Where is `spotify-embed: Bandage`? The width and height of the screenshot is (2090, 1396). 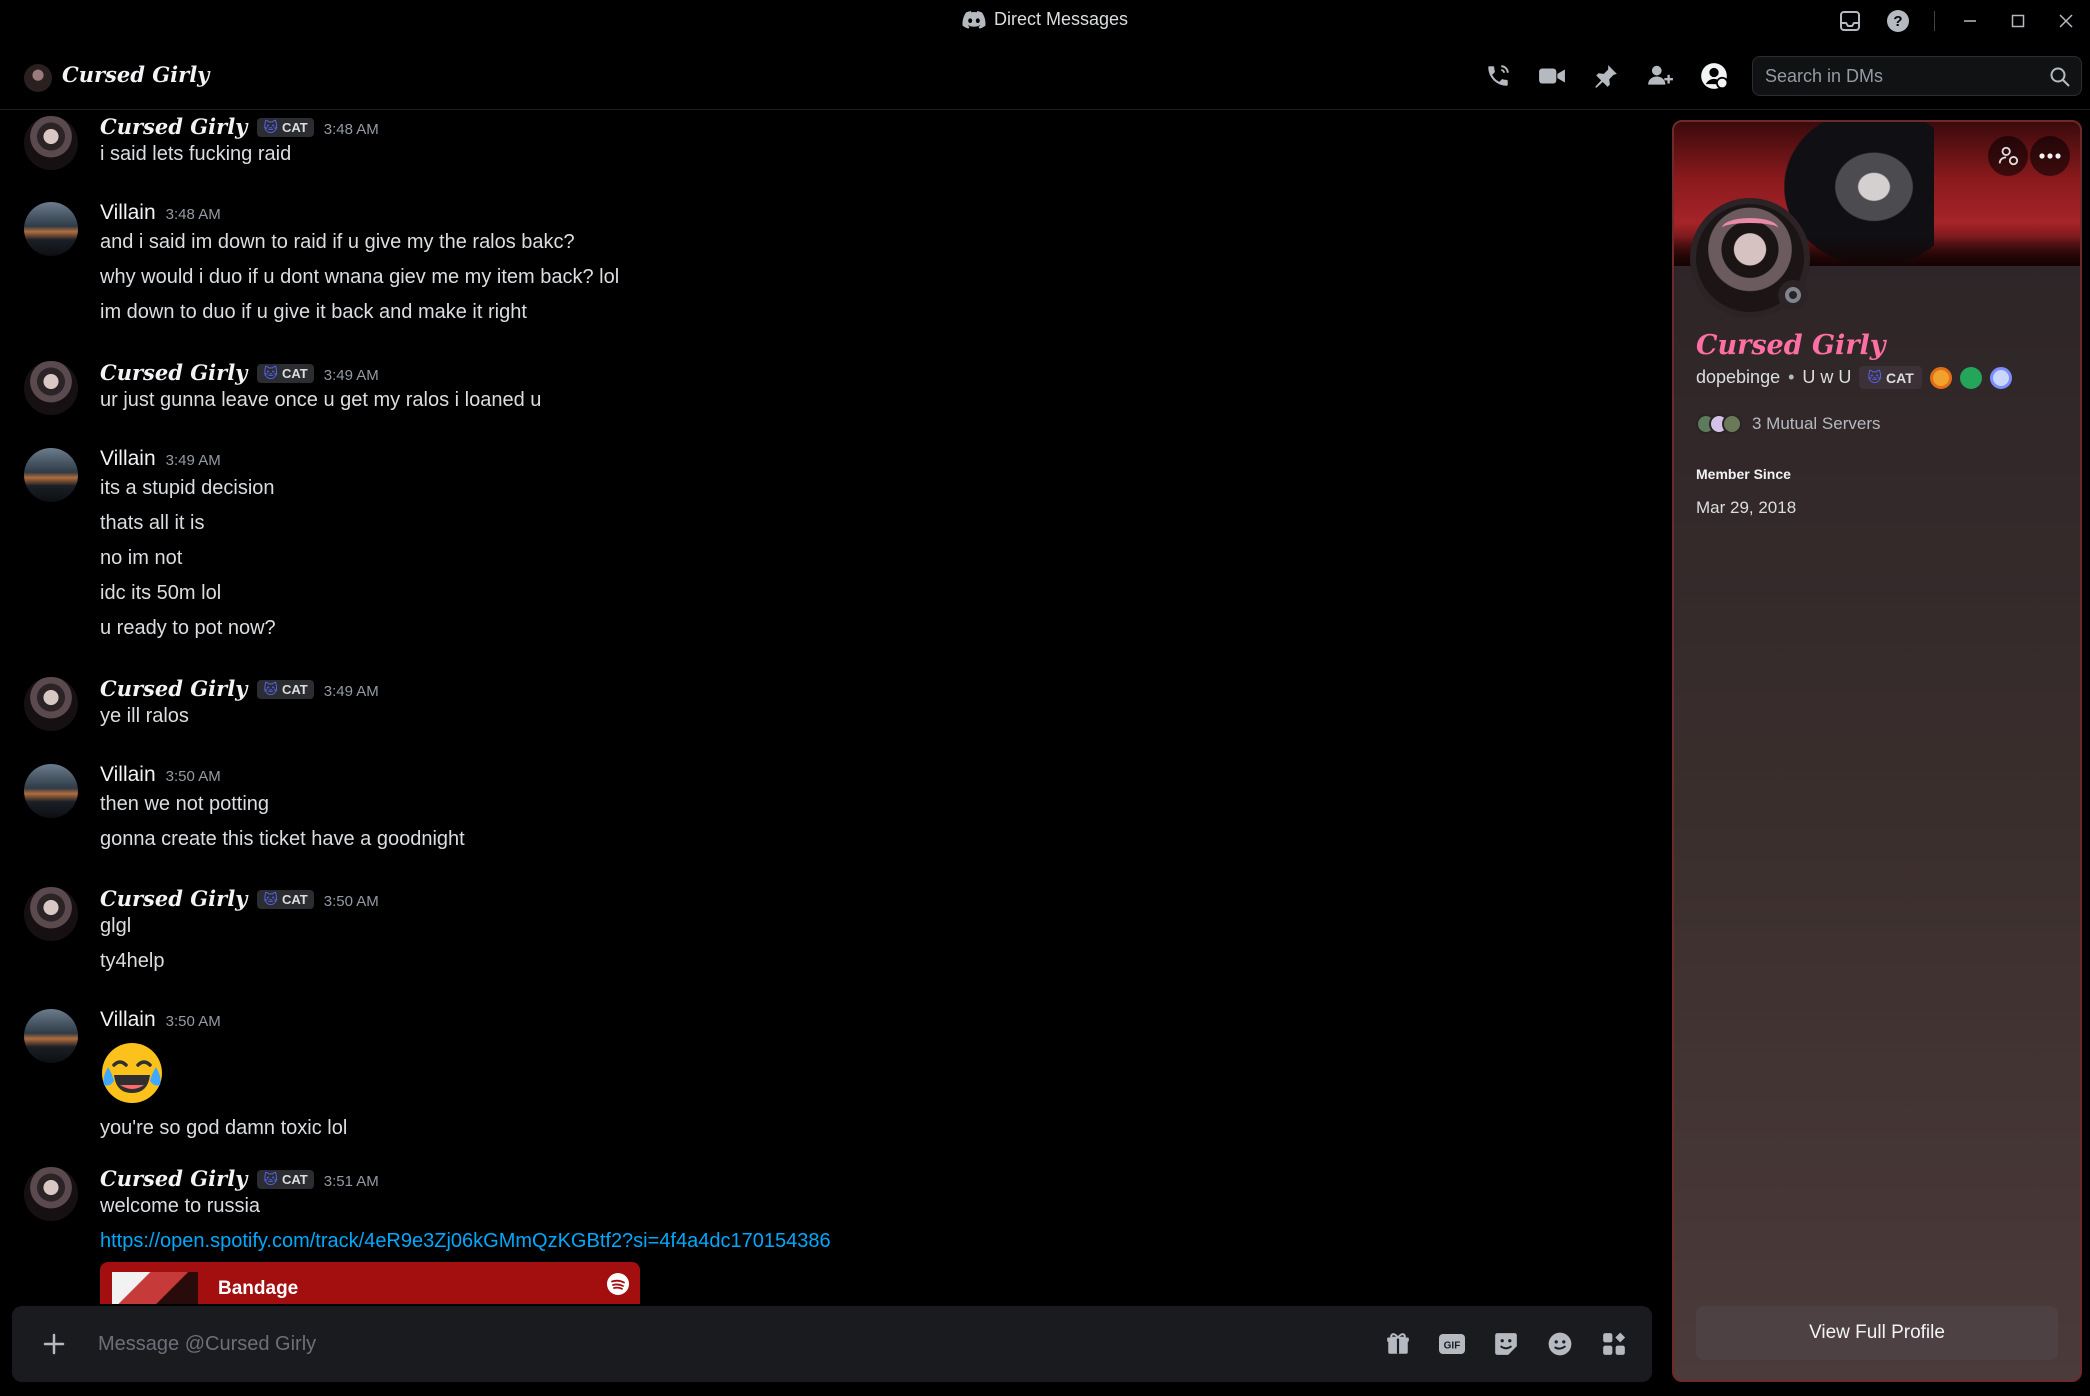 spotify-embed: Bandage is located at coordinates (370, 1283).